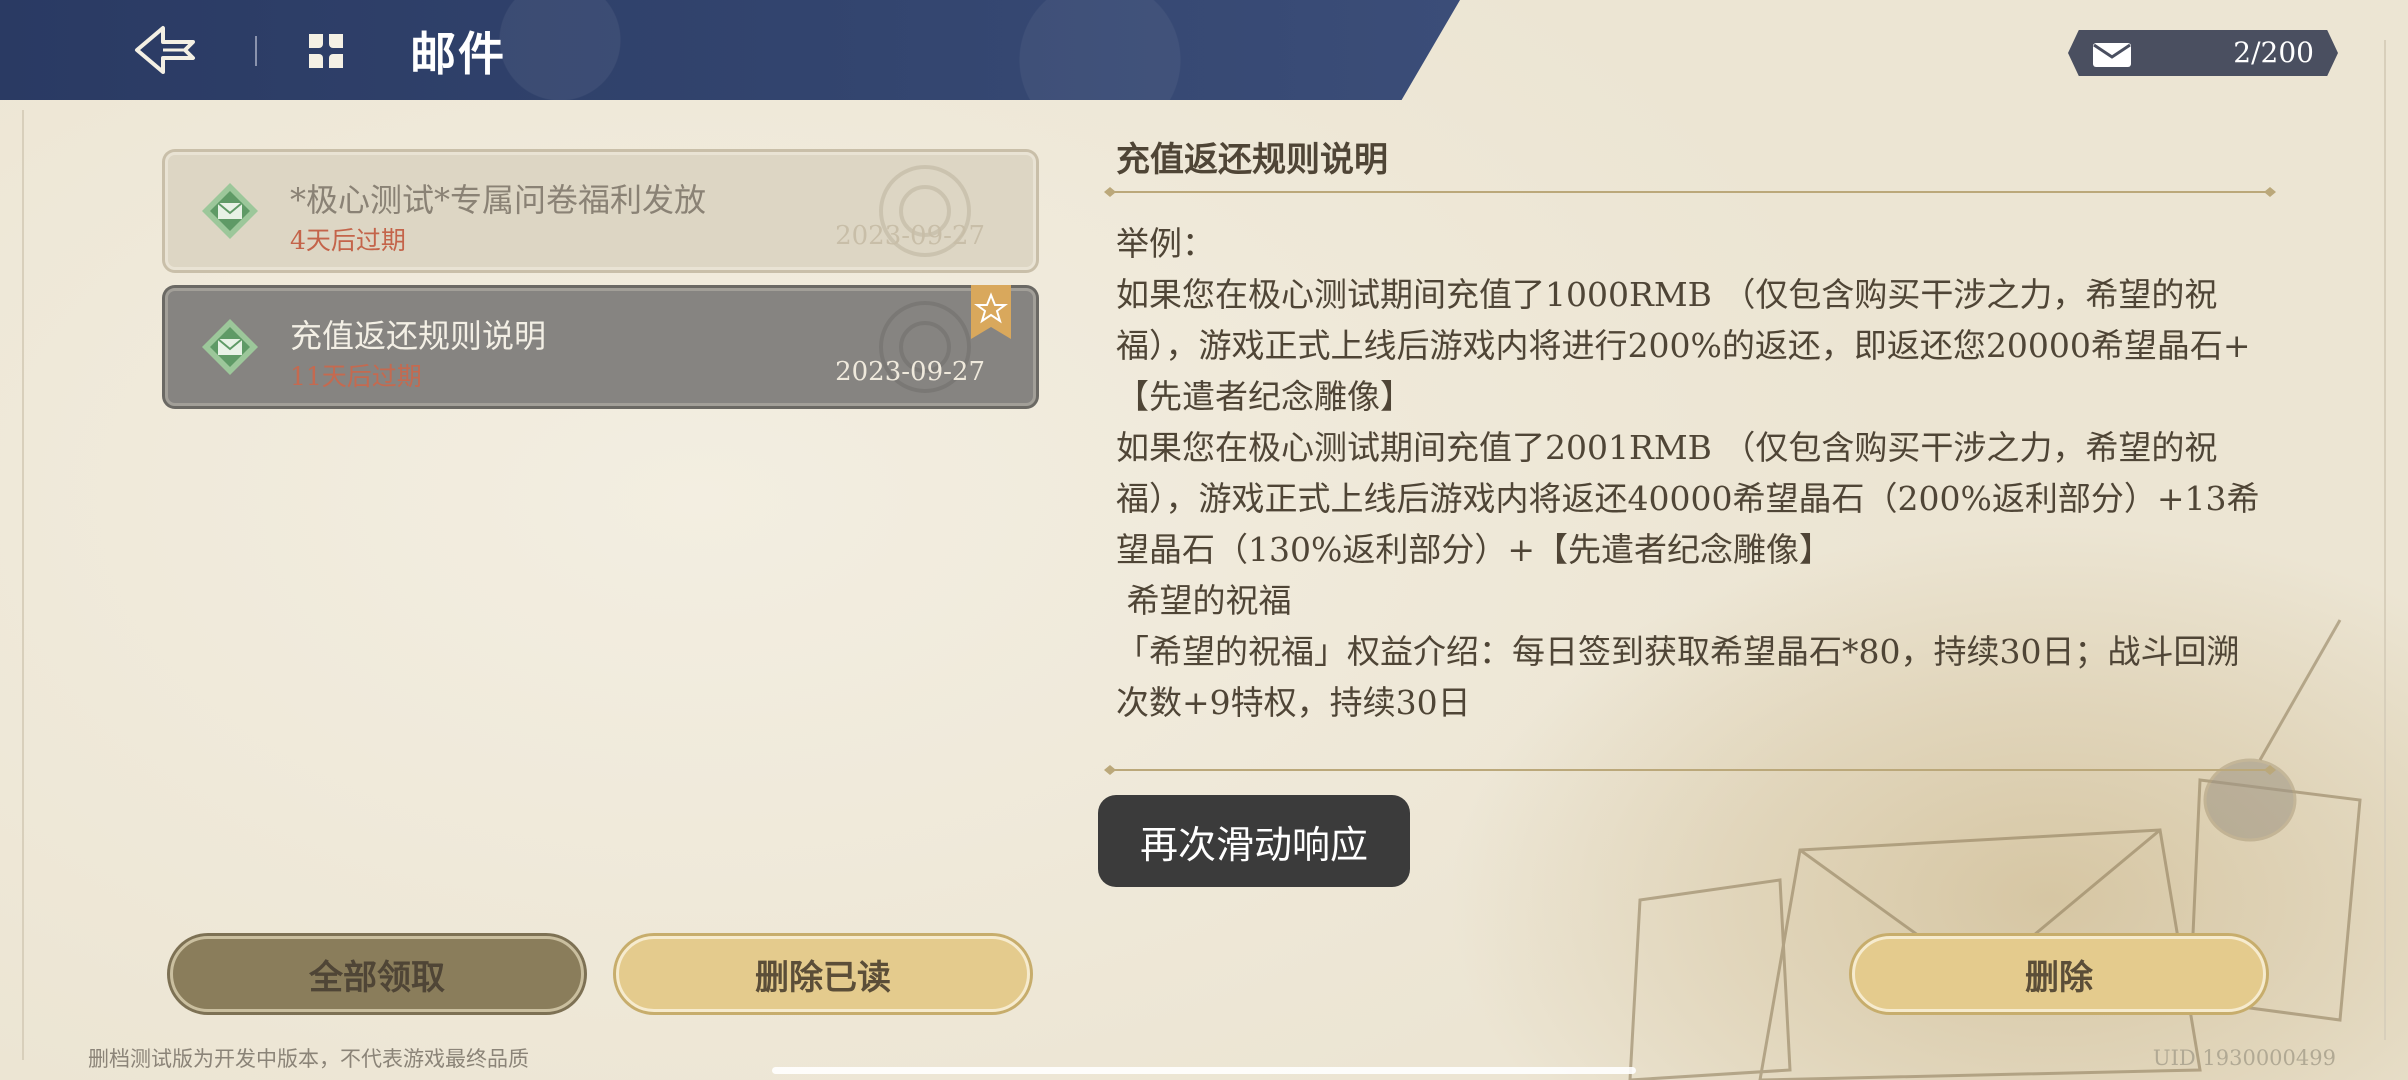  I want to click on header-banner, so click(730, 50).